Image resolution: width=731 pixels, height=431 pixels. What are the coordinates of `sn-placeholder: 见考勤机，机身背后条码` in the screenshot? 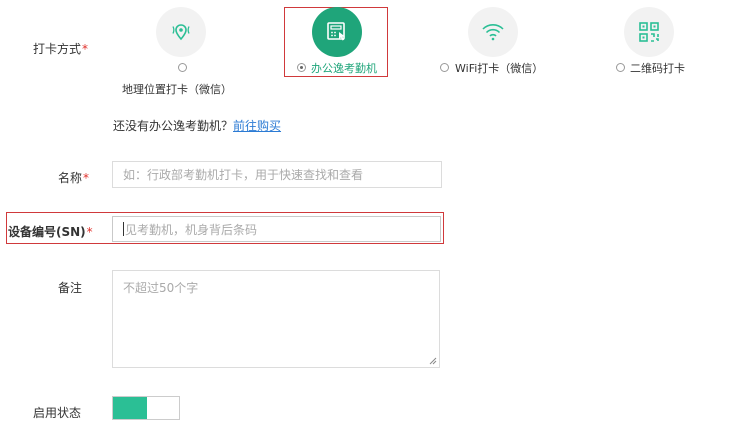 It's located at (191, 229).